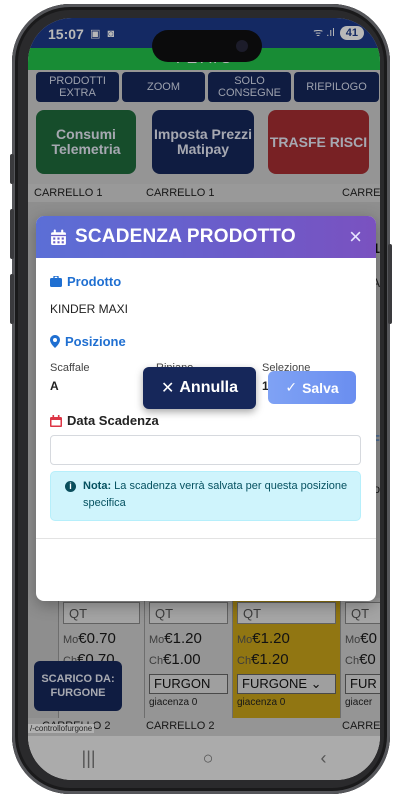 This screenshot has width=400, height=800. I want to click on volume-up-button, so click(12, 234).